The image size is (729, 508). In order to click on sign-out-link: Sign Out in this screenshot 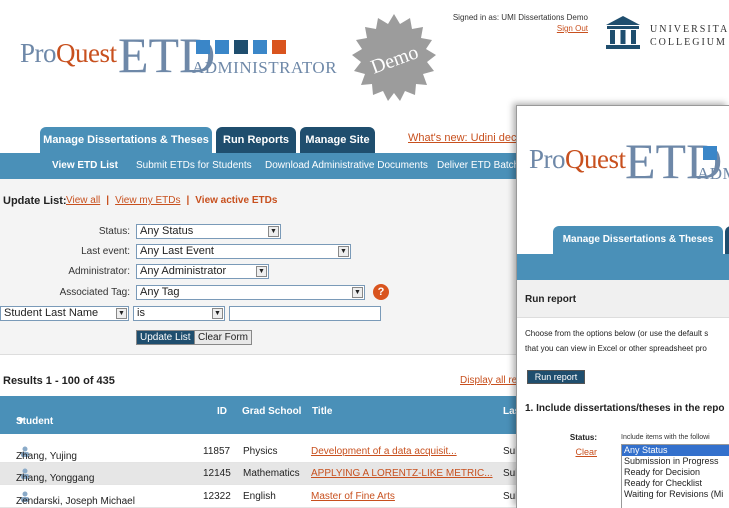, I will do `click(572, 28)`.